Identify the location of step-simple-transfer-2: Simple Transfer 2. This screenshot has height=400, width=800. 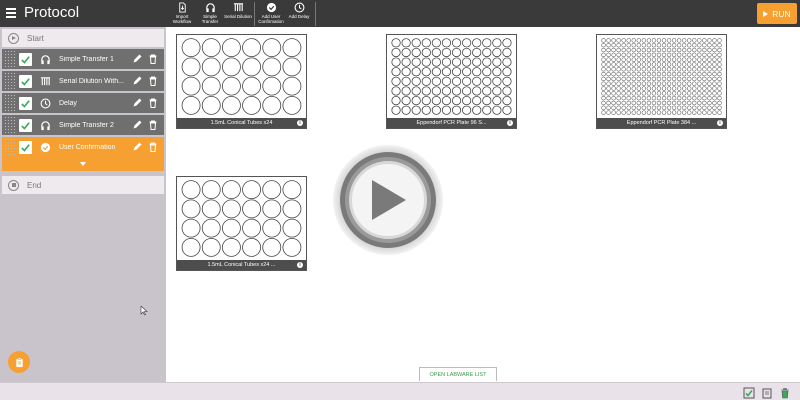
(83, 125).